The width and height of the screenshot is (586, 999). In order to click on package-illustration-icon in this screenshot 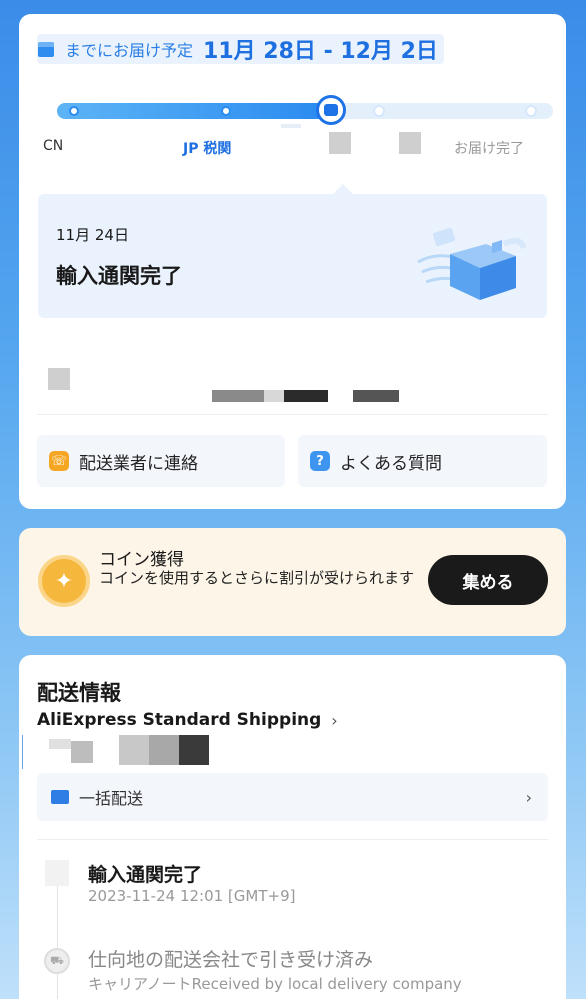, I will do `click(471, 263)`.